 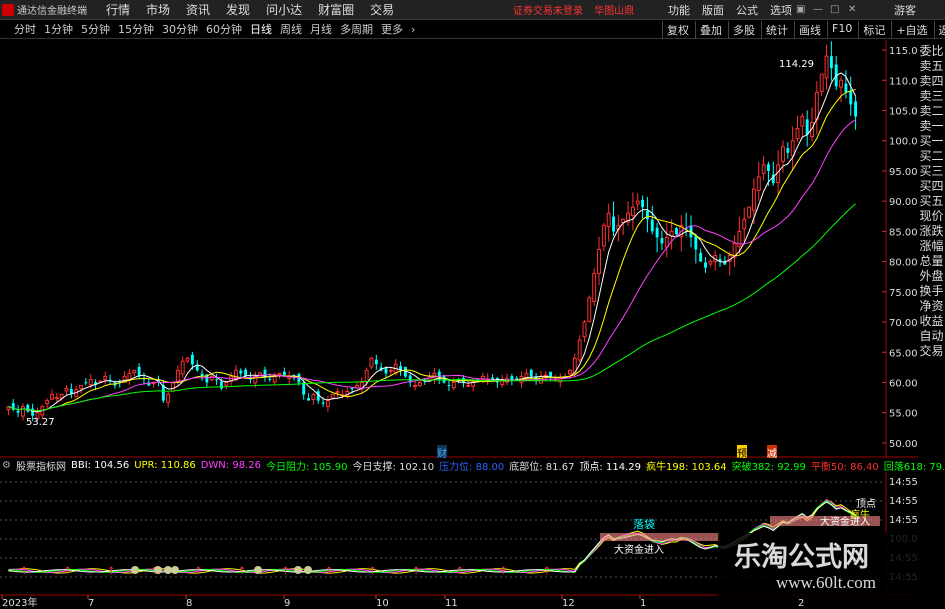 What do you see at coordinates (776, 30) in the screenshot?
I see `toolbar-stats: 统计` at bounding box center [776, 30].